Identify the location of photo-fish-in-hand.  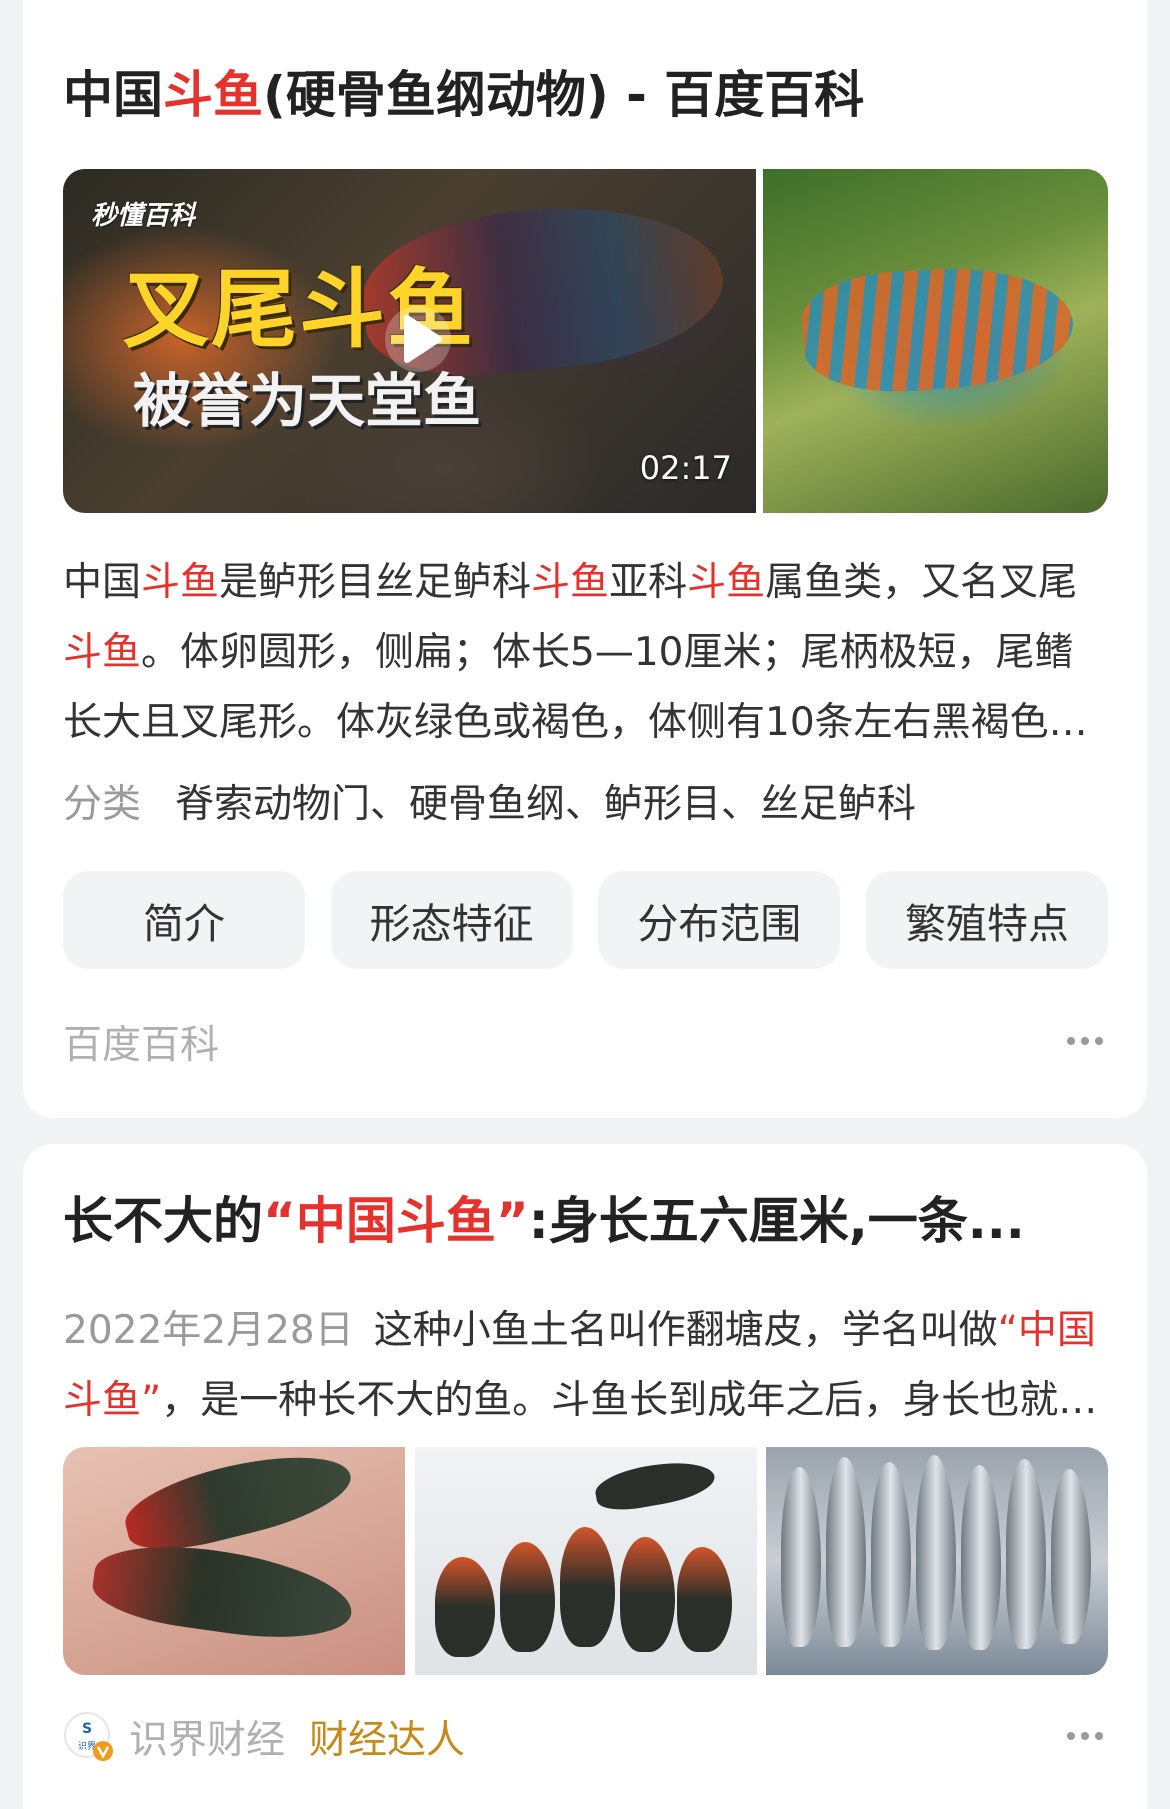
(234, 1561).